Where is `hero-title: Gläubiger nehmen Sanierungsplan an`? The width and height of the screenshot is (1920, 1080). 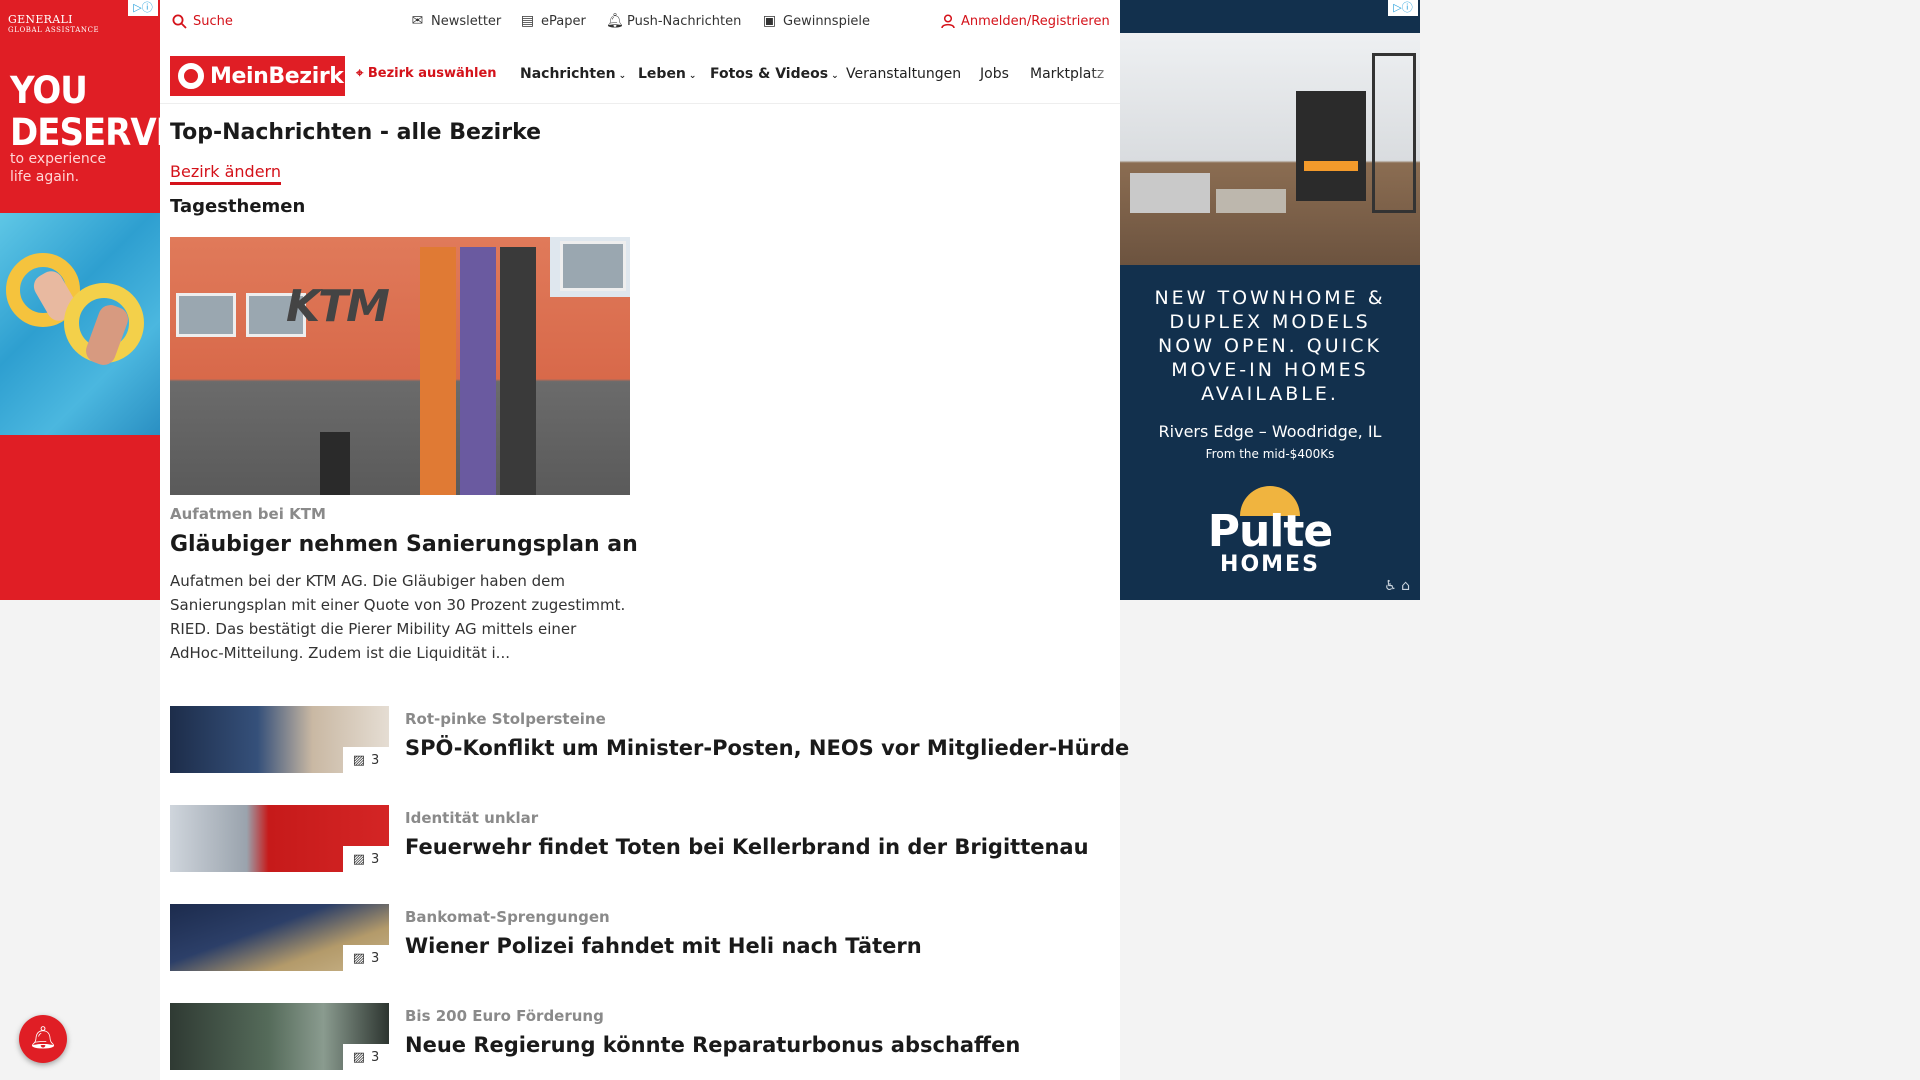 hero-title: Gläubiger nehmen Sanierungsplan an is located at coordinates (404, 544).